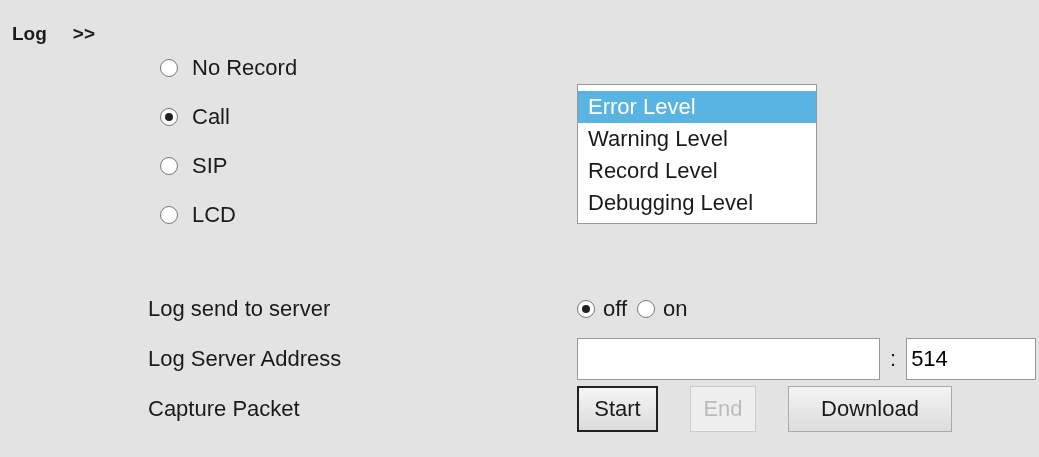 The width and height of the screenshot is (1039, 457). What do you see at coordinates (29, 34) in the screenshot?
I see `section-title: Log` at bounding box center [29, 34].